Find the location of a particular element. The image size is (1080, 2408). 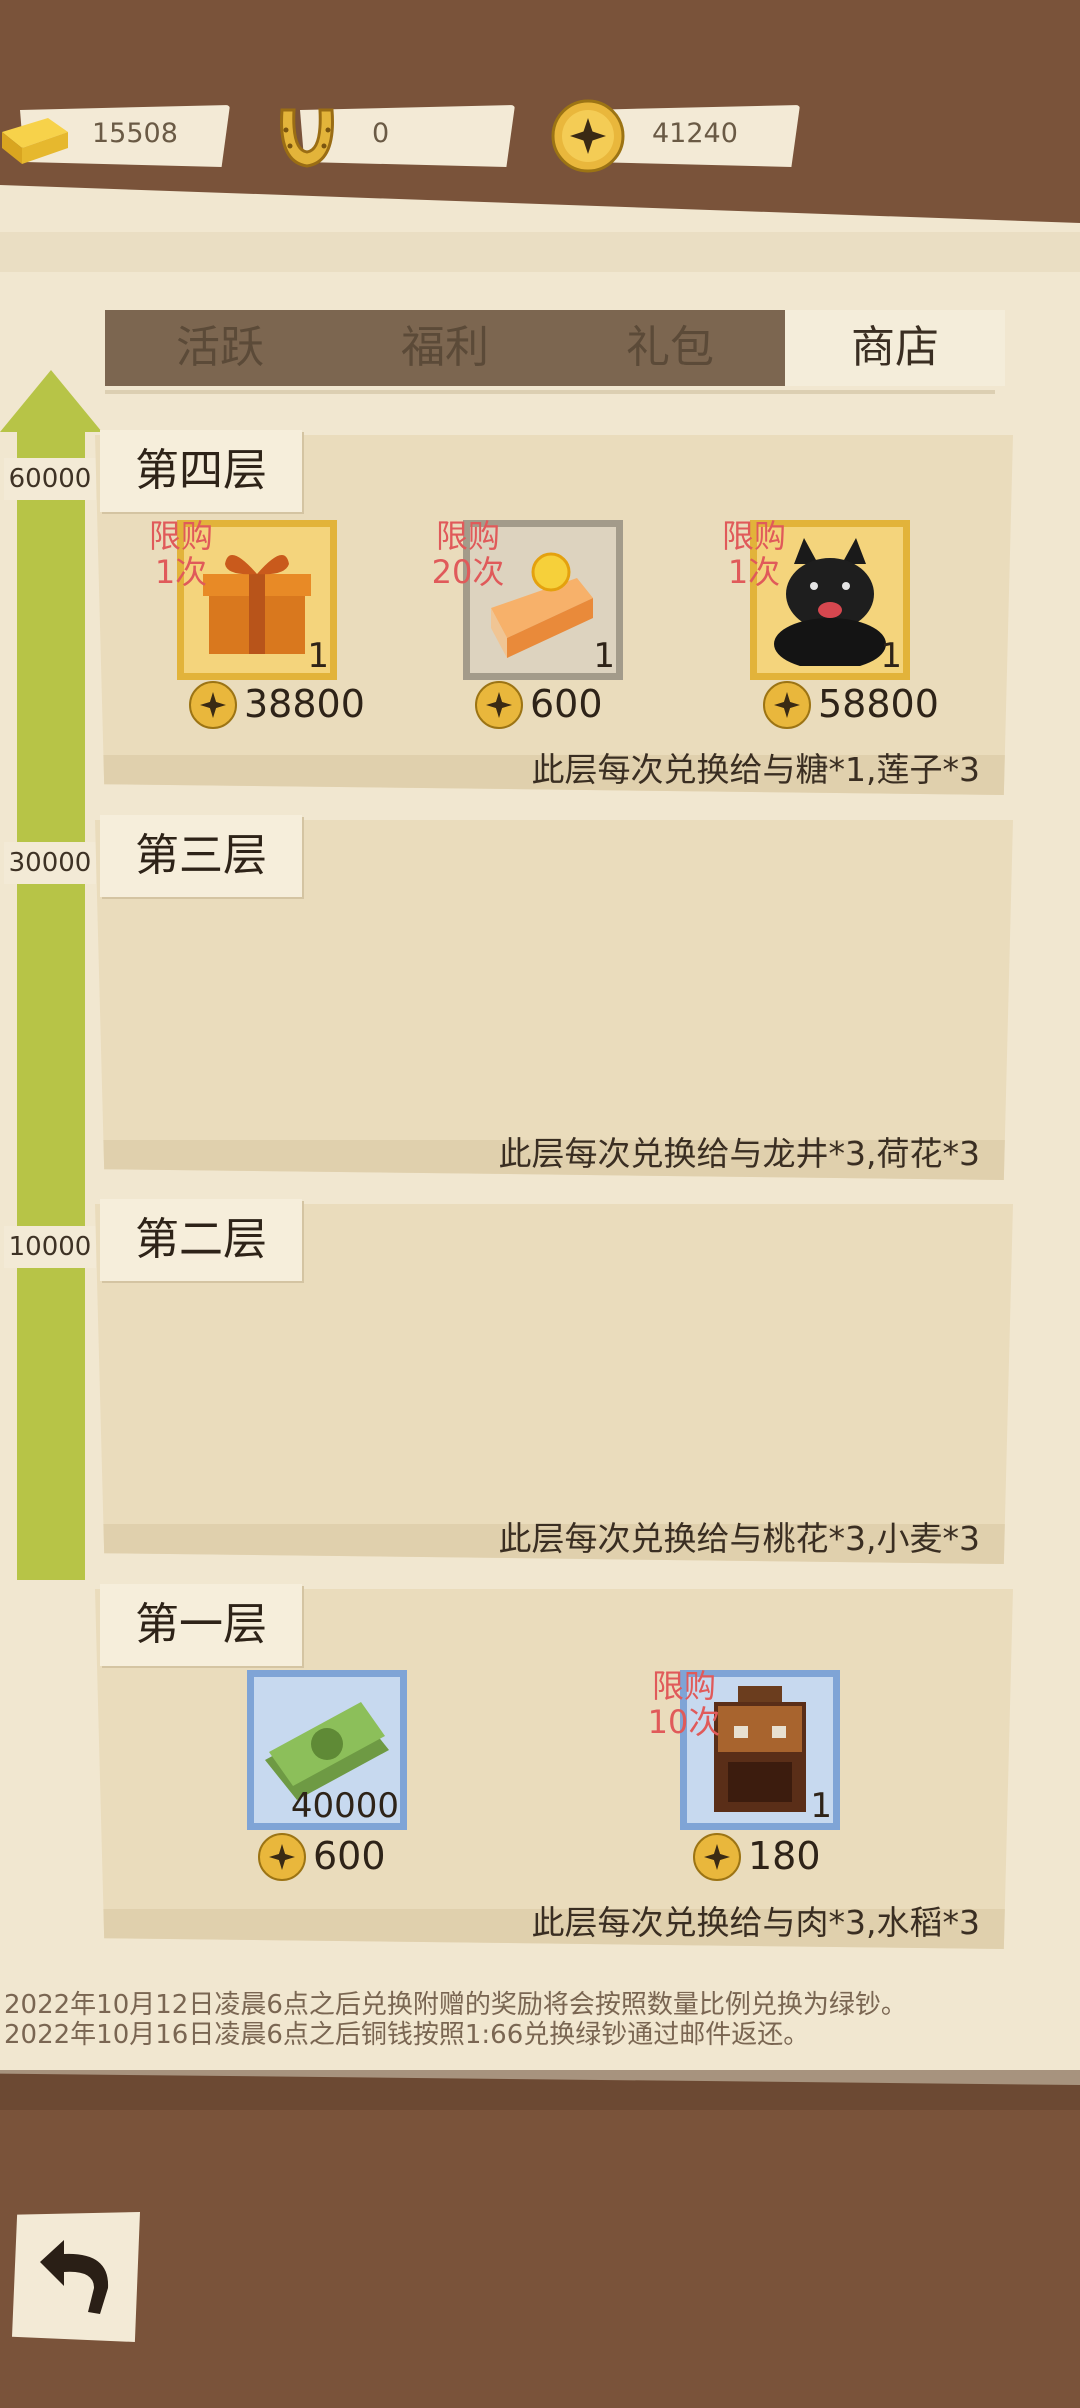

floor-1-reward-note: 此层每次兑换给与肉*3,水稻*3 is located at coordinates (755, 1922).